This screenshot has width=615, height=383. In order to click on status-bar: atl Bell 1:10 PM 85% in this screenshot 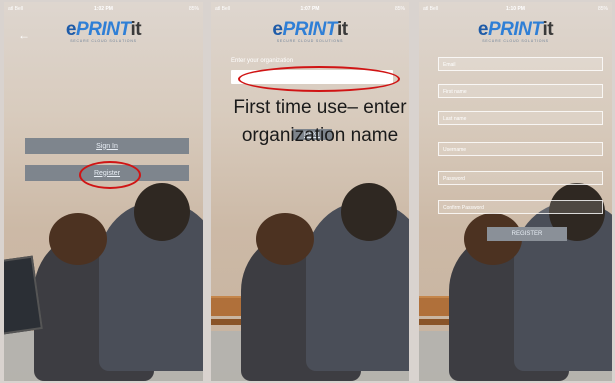, I will do `click(515, 9)`.